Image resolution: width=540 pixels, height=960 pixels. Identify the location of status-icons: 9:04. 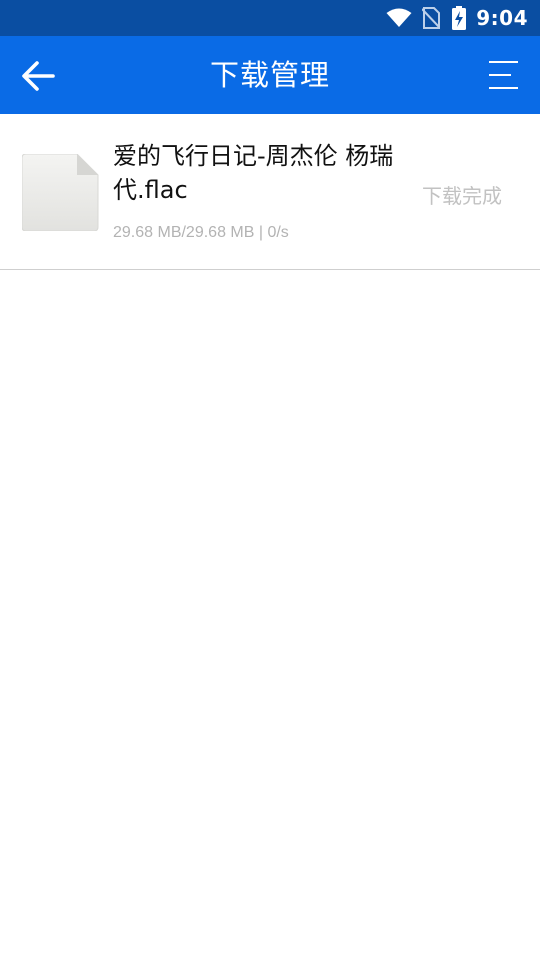
(457, 18).